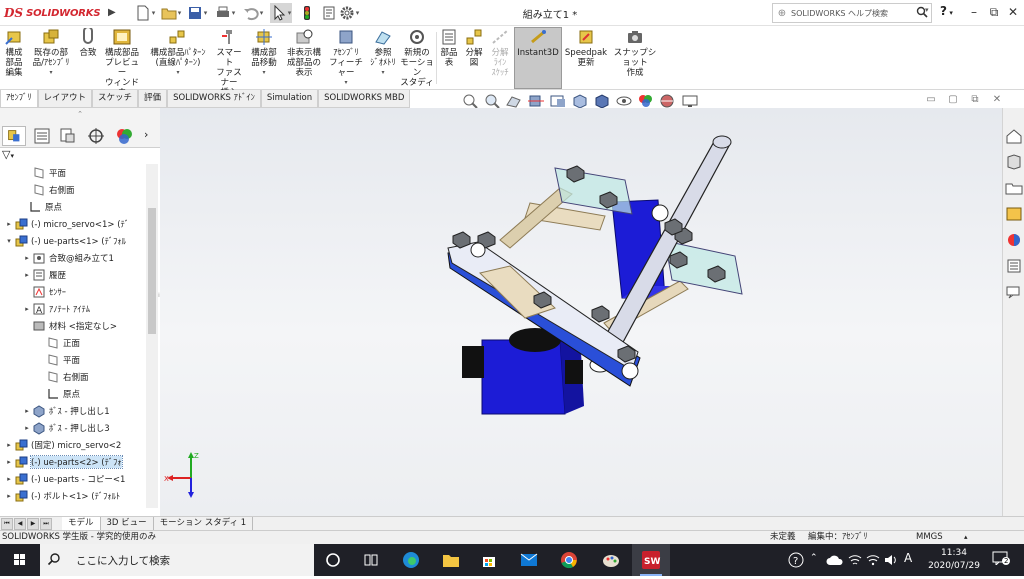  I want to click on open-document-button: ▾, so click(171, 13).